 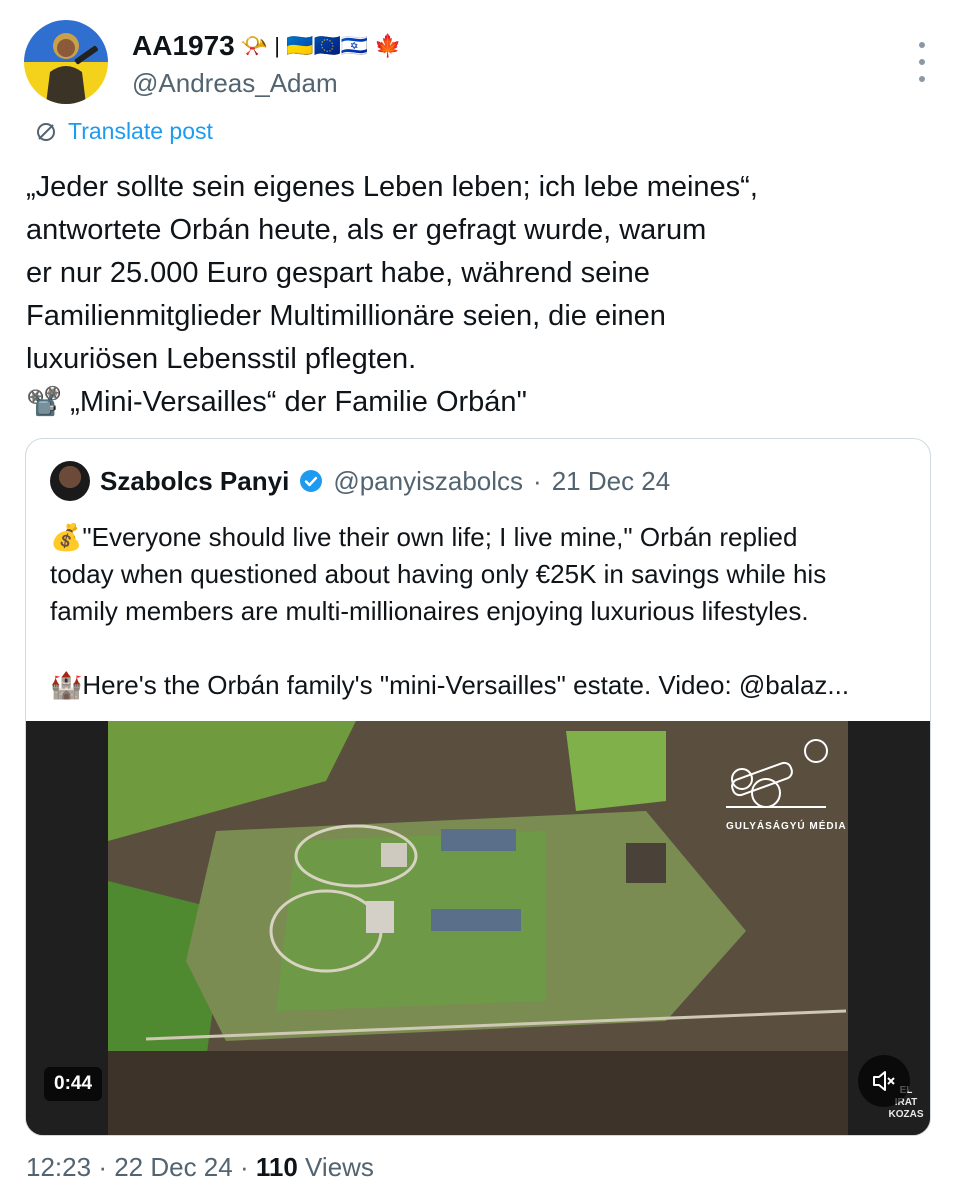 What do you see at coordinates (339, 1167) in the screenshot?
I see `views-label: Views` at bounding box center [339, 1167].